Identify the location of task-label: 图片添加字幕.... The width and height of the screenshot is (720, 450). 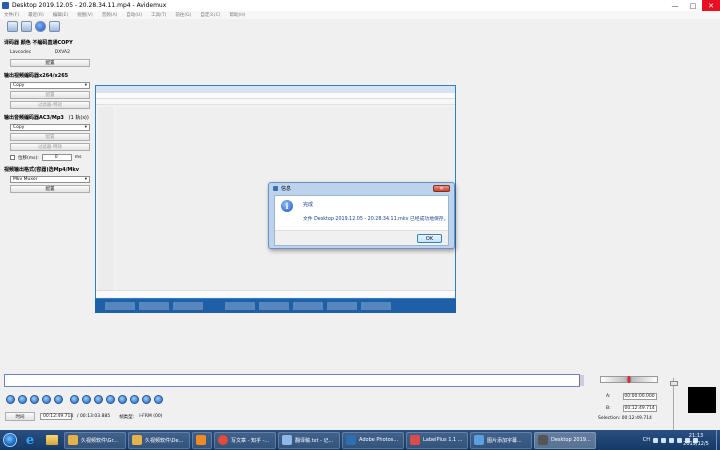
(504, 440).